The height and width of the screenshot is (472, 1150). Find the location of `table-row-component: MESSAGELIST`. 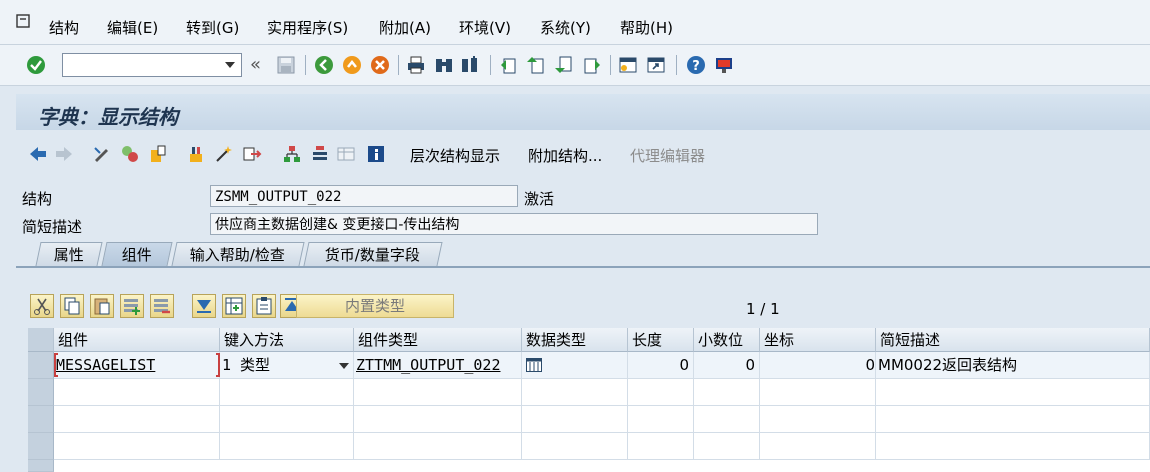

table-row-component: MESSAGELIST is located at coordinates (137, 365).